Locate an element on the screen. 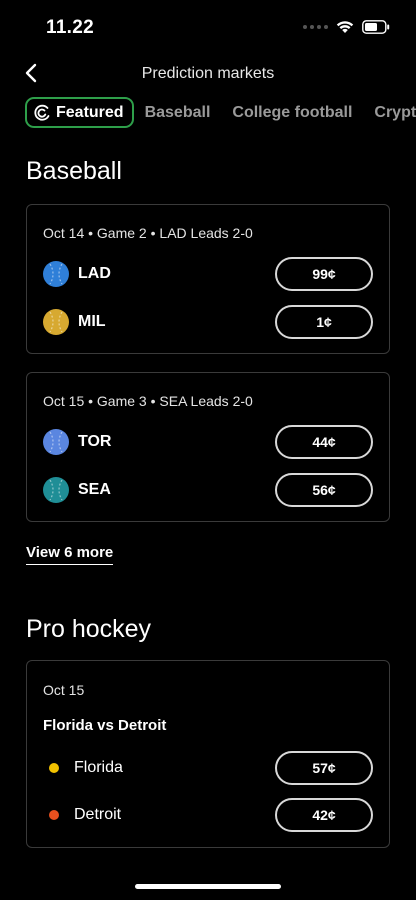 This screenshot has height=900, width=416. nav-bar: Prediction markets is located at coordinates (208, 74).